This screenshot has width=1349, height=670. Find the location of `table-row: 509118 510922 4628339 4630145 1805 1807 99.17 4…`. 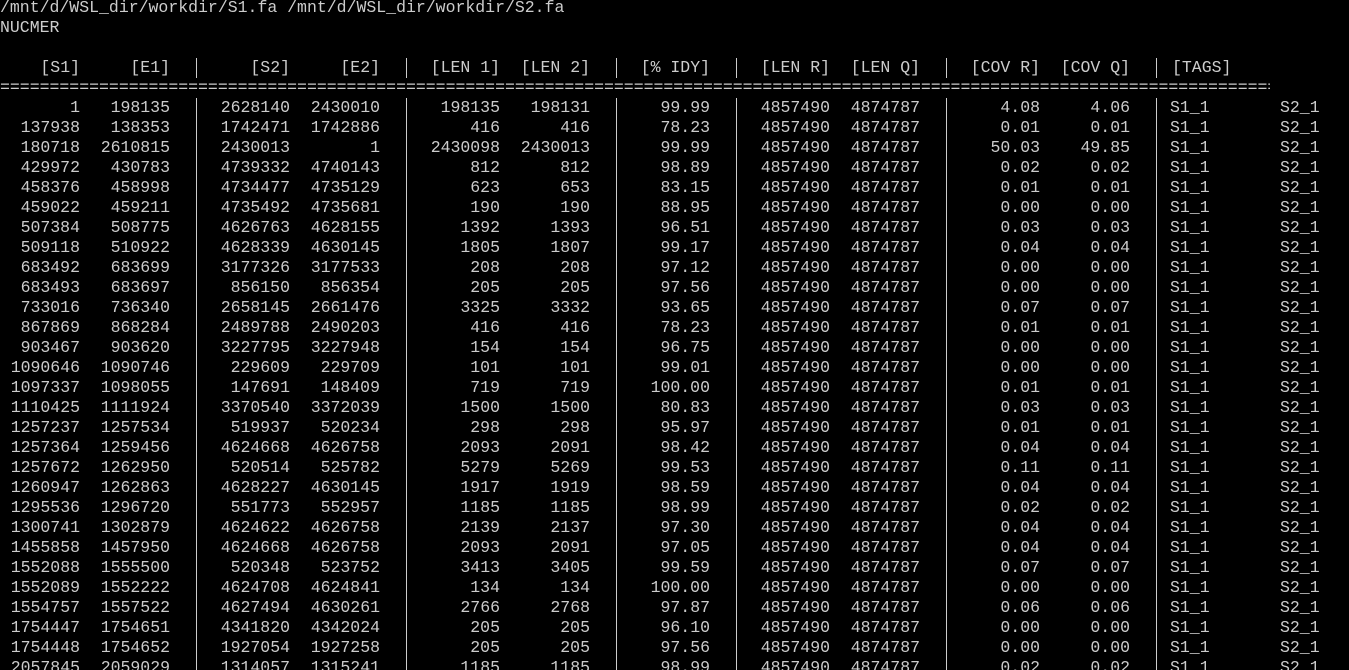

table-row: 509118 510922 4628339 4630145 1805 1807 99.17 4… is located at coordinates (674, 248).